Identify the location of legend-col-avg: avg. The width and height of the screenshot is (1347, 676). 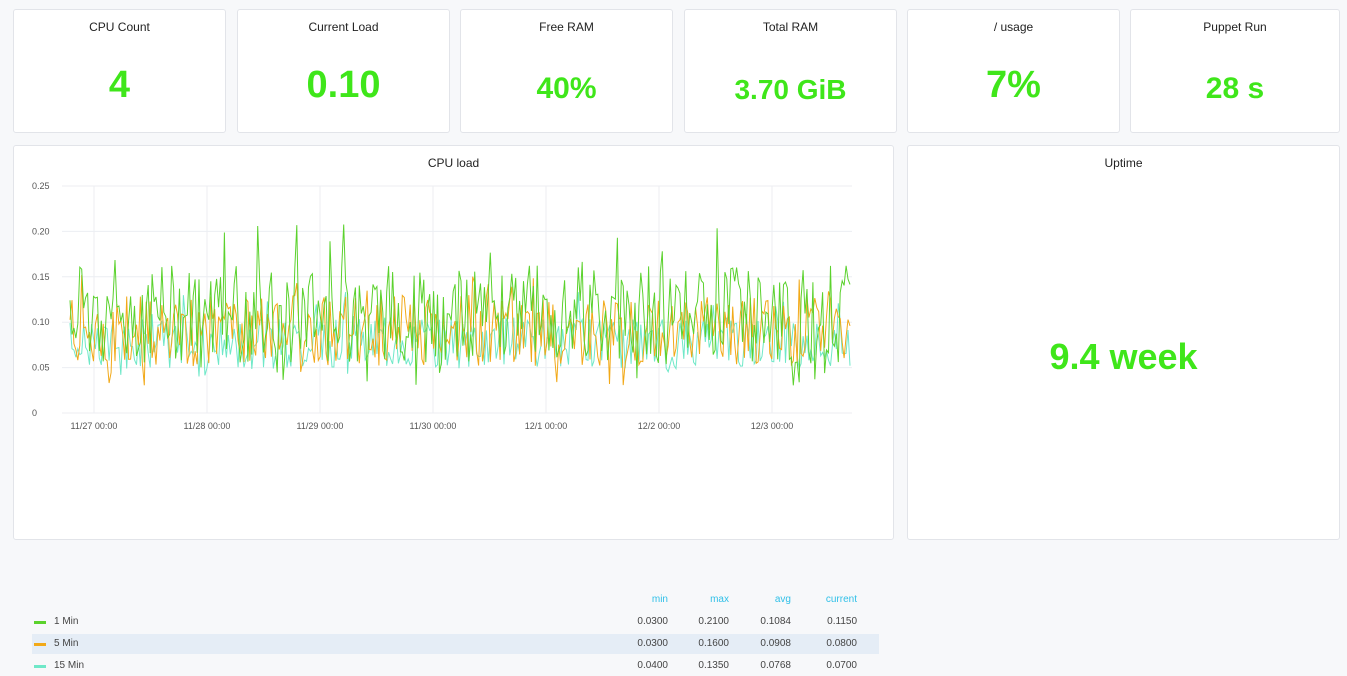
(761, 599).